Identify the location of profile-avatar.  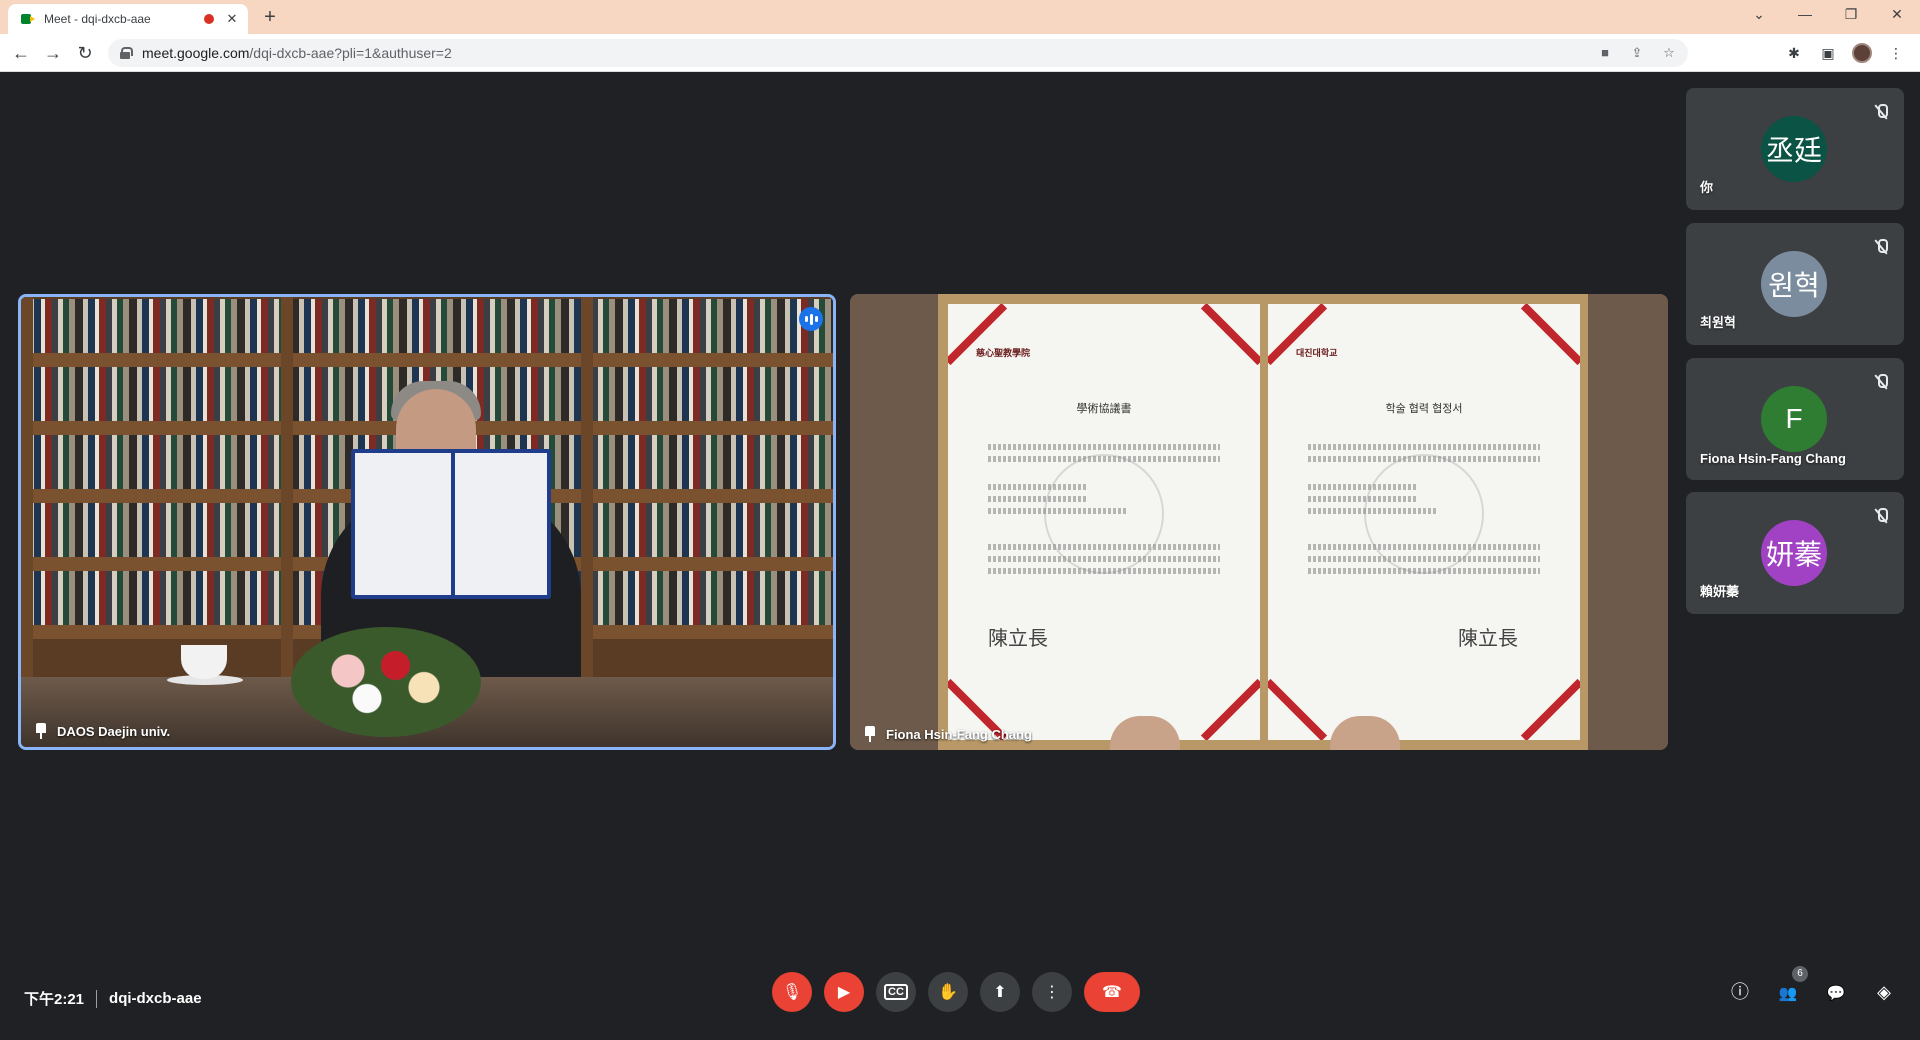
(1862, 53).